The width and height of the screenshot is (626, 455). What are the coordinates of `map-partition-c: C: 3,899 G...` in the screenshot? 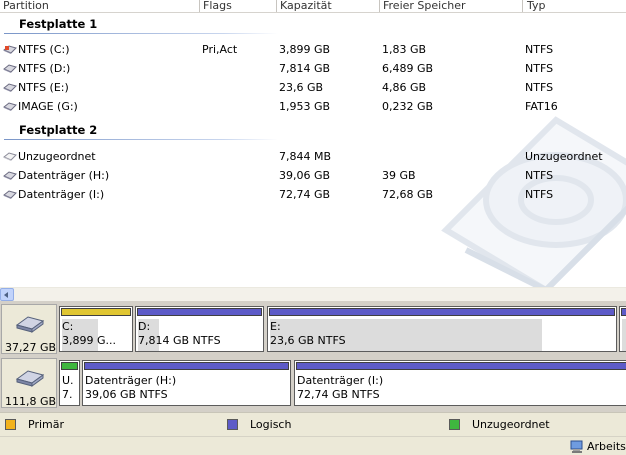 It's located at (96, 329).